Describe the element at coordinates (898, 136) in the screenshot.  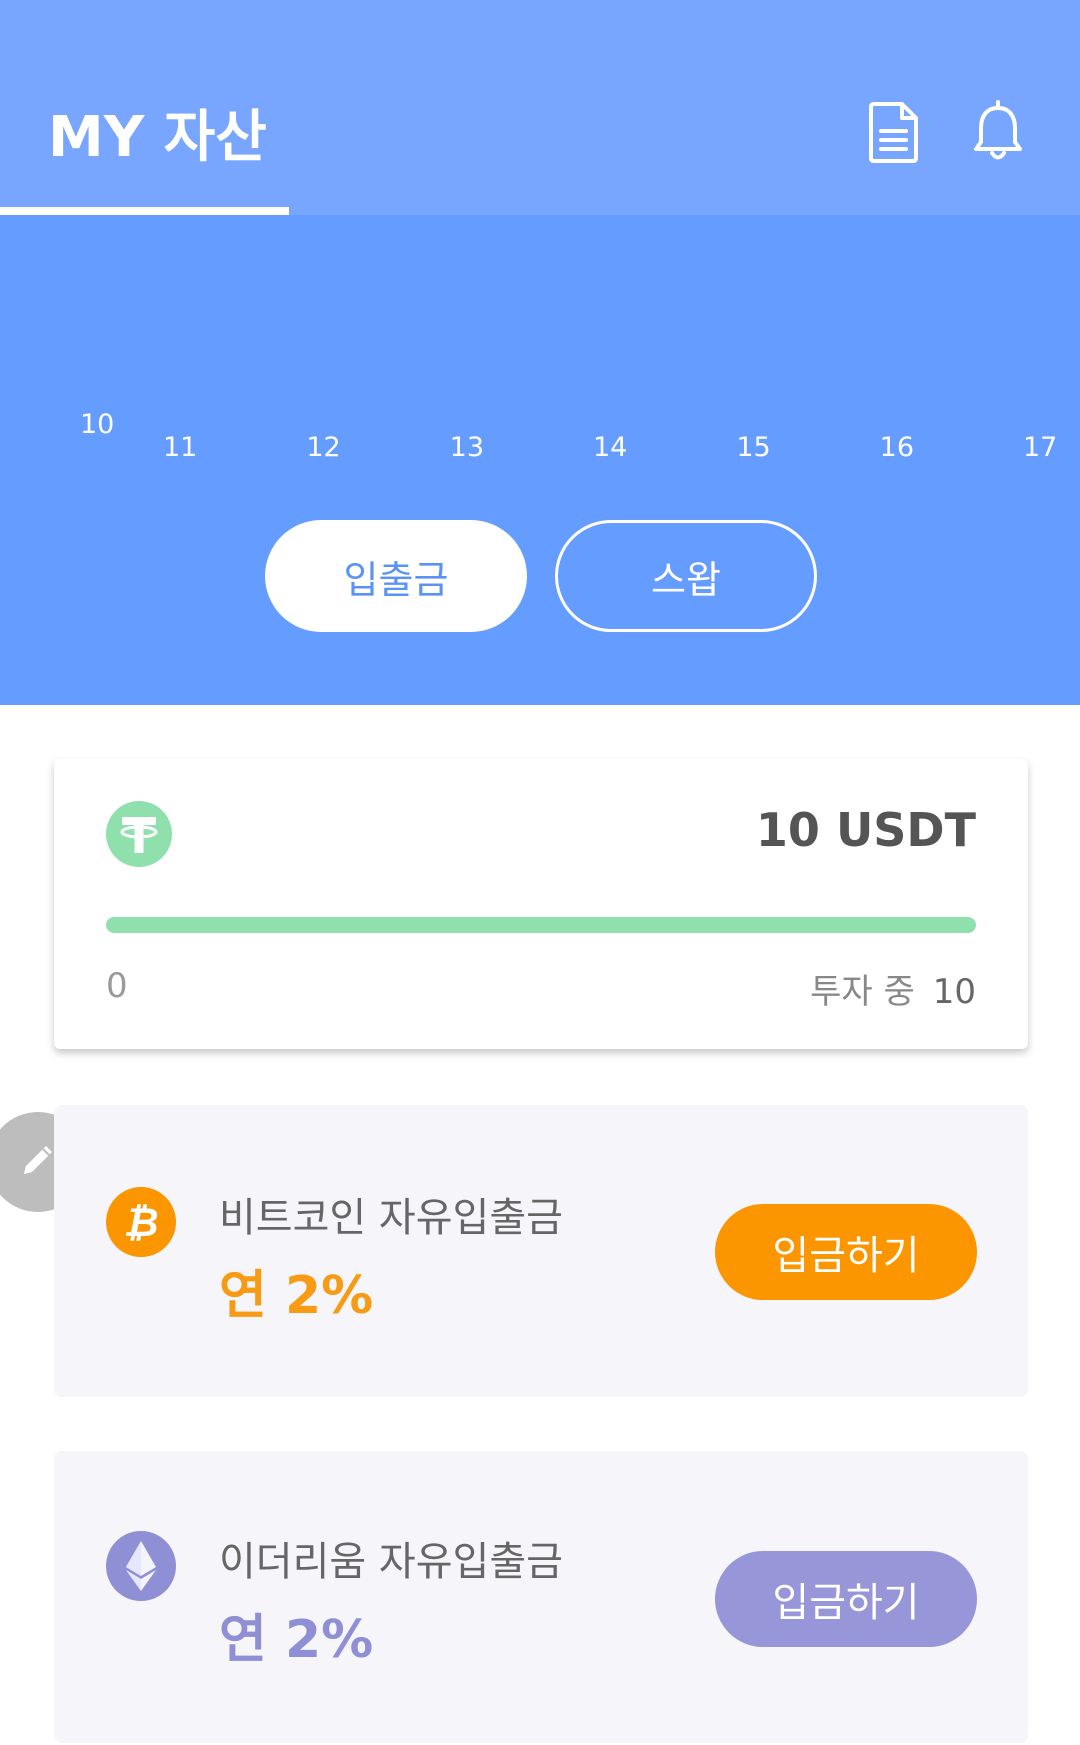
I see `document-icon` at that location.